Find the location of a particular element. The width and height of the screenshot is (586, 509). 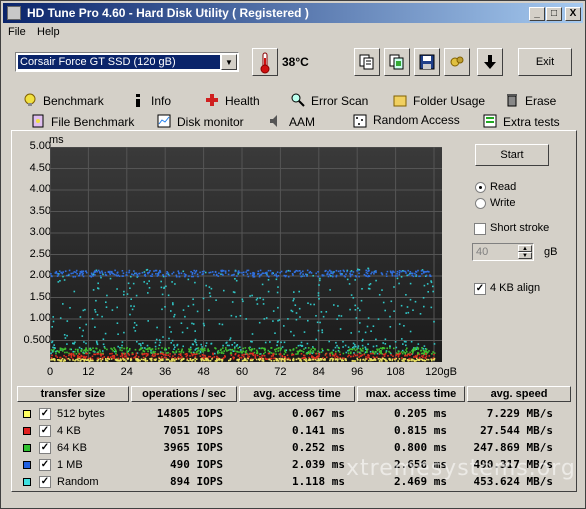

tab-aam: AAM is located at coordinates (301, 121).